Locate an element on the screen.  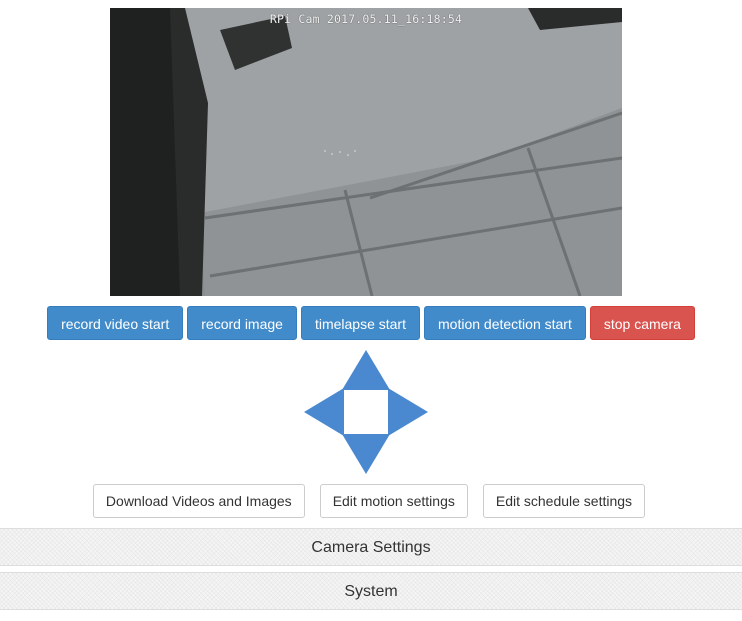
camera-overlay-timestamp: RPi Cam 2017.05.11_16:18:54 is located at coordinates (366, 19).